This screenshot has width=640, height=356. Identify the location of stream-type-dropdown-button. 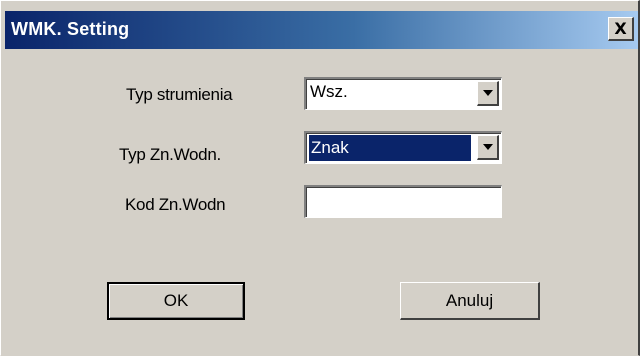
(488, 93).